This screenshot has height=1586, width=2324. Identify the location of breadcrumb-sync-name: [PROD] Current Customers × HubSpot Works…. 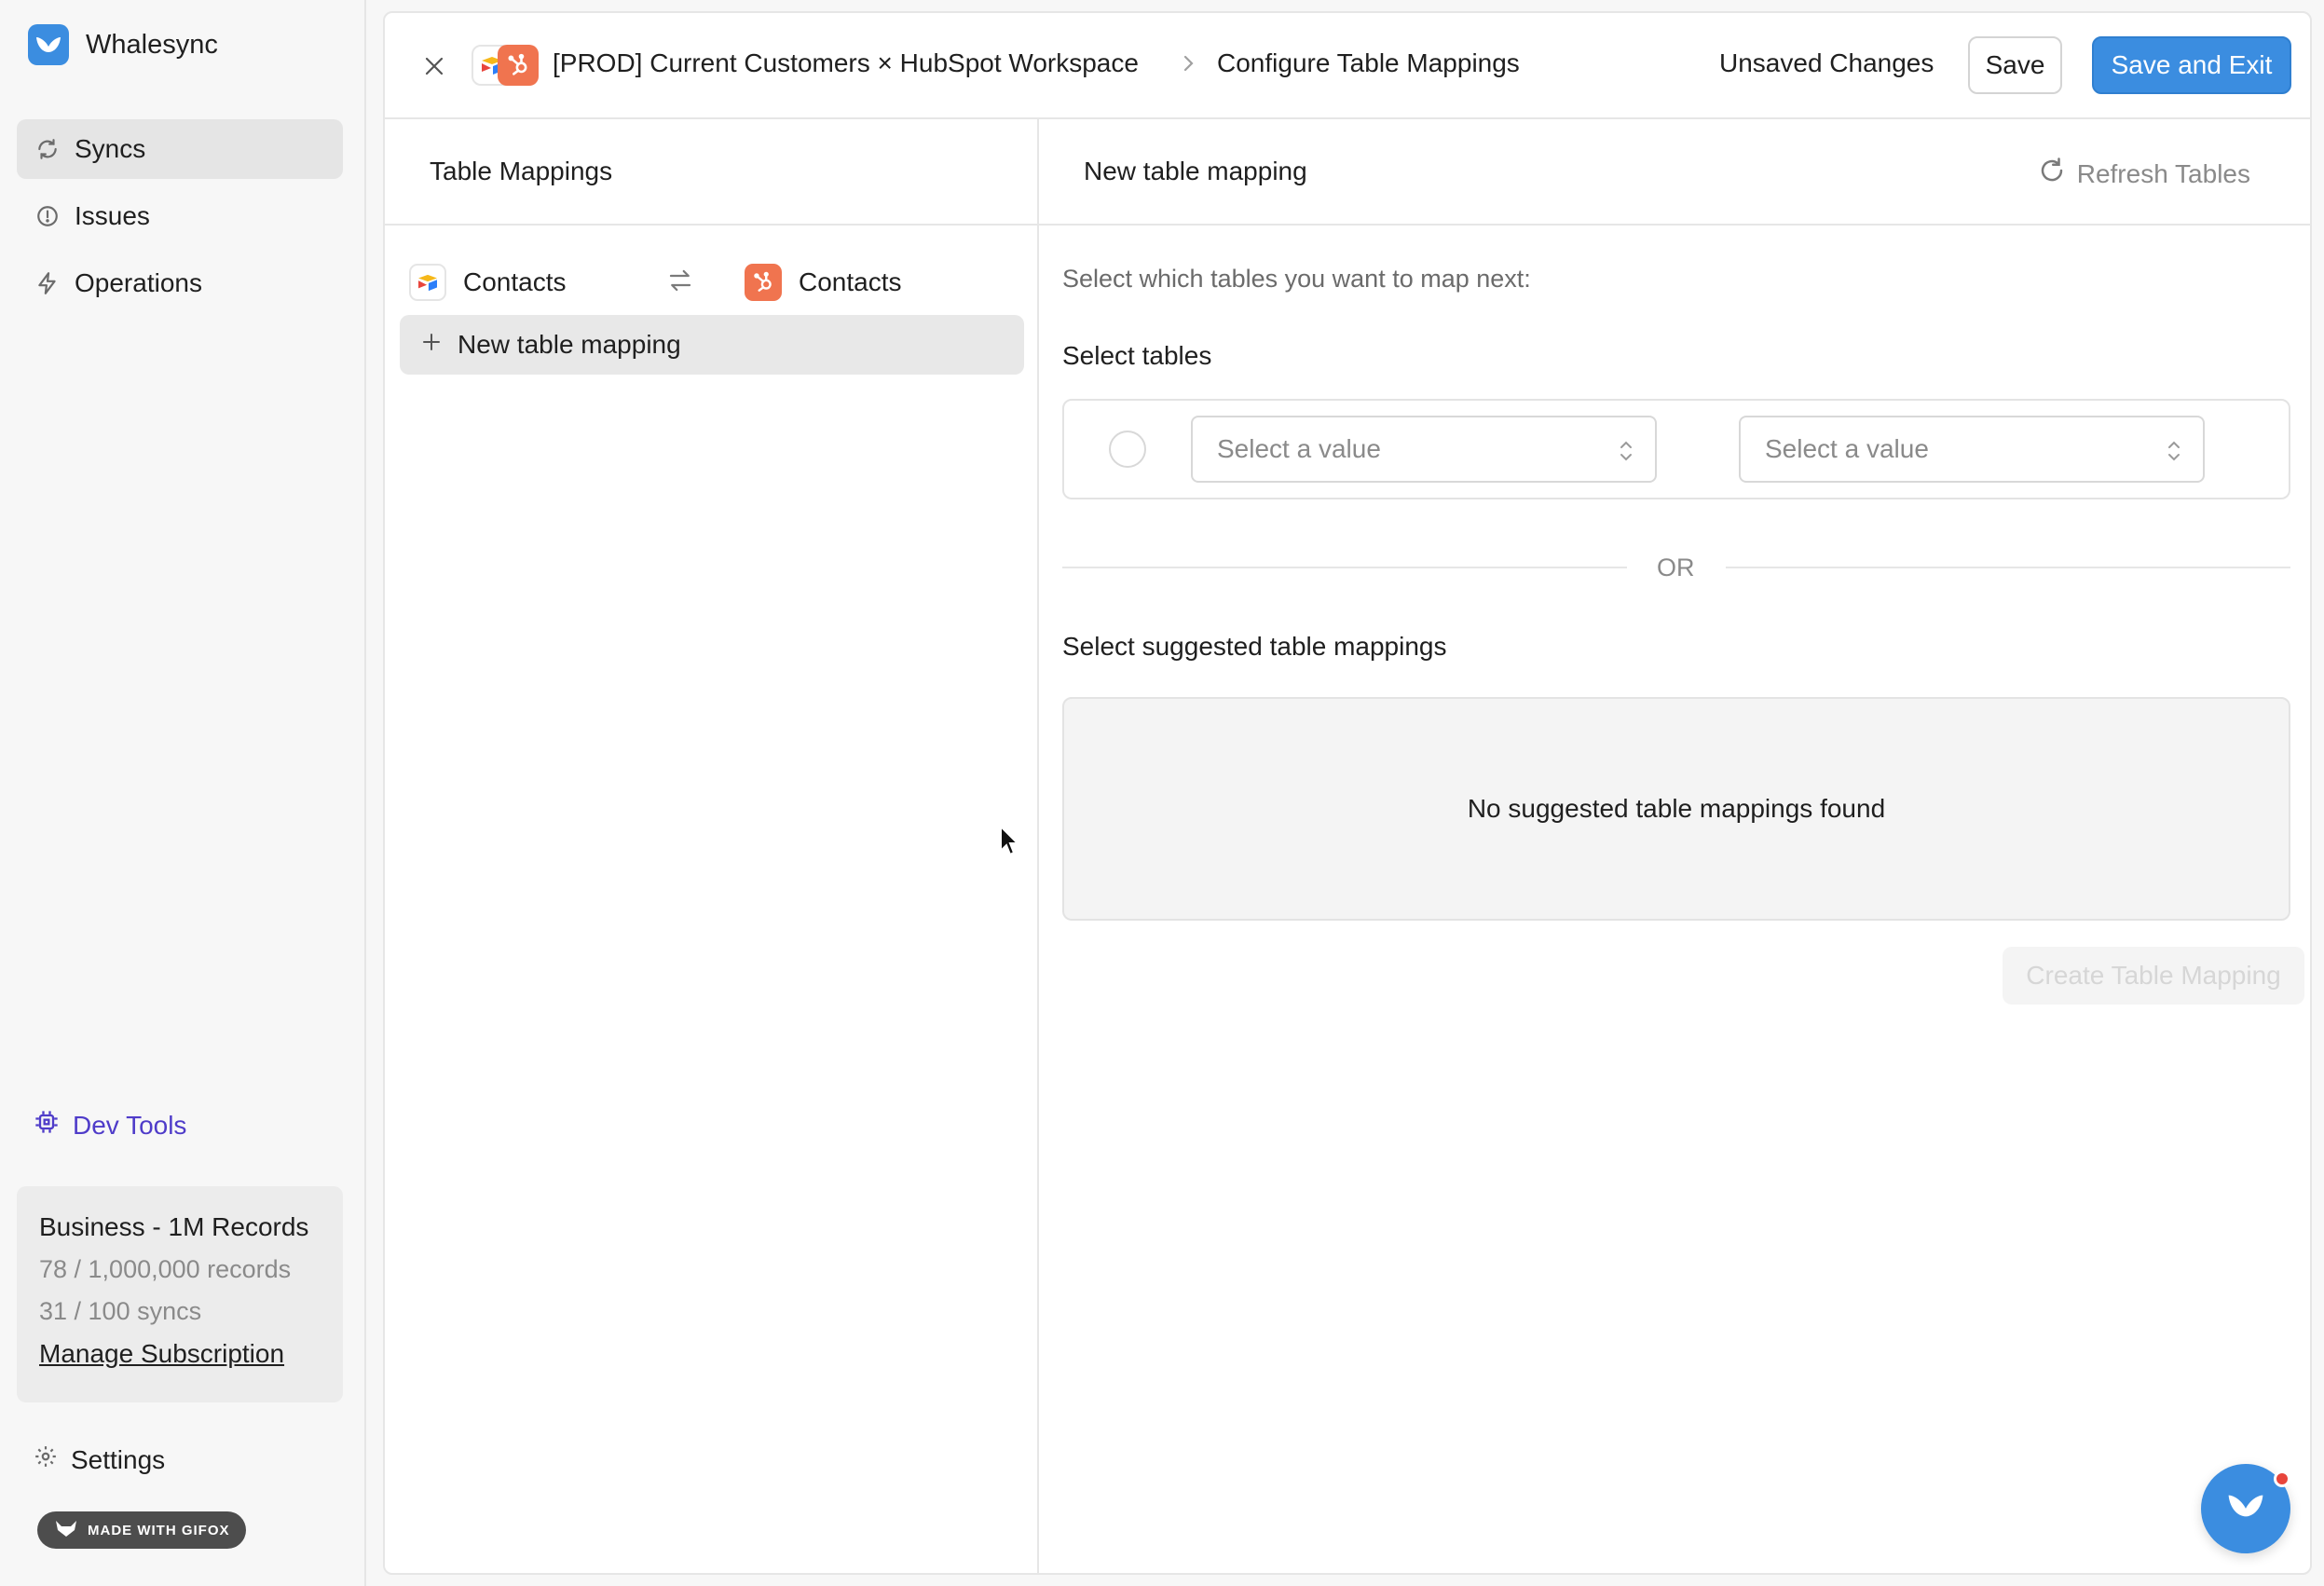
(846, 63).